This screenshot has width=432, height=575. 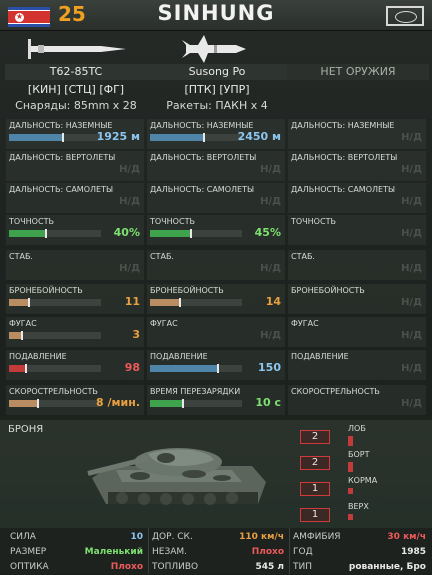 What do you see at coordinates (216, 48) in the screenshot?
I see `weapon-images` at bounding box center [216, 48].